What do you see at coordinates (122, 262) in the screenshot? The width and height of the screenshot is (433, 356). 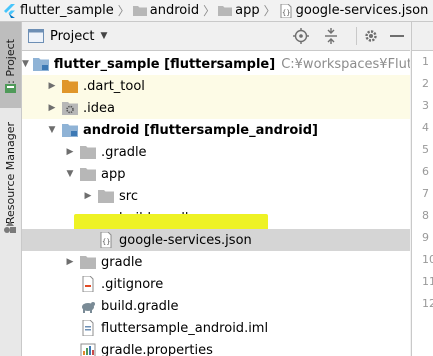 I see `tree-item-label: gradle` at bounding box center [122, 262].